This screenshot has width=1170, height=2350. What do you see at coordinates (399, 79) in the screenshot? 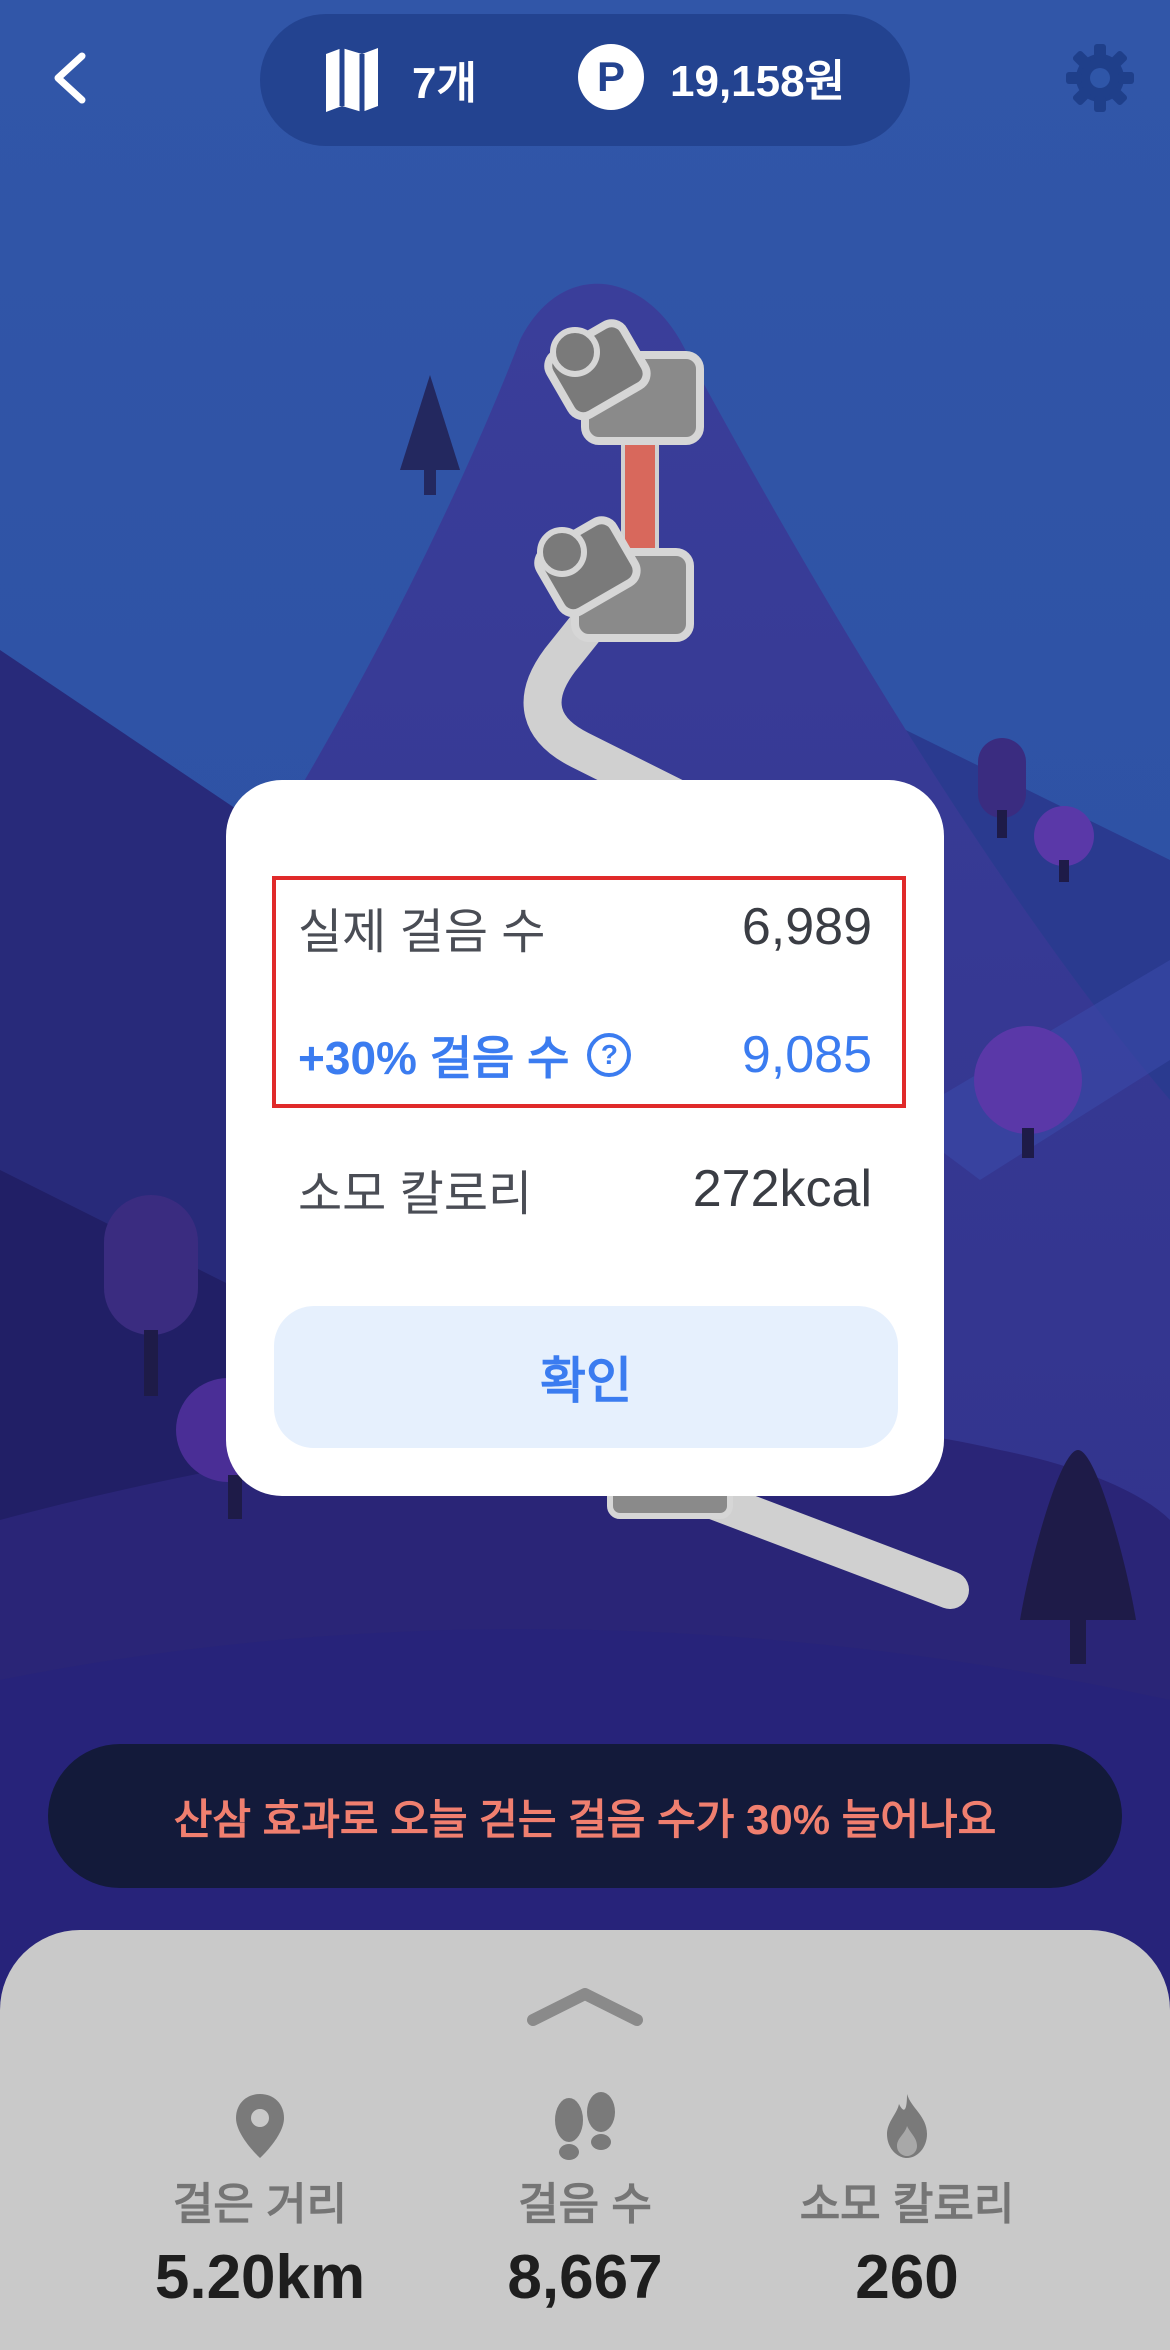
I see `map-count: 7개` at bounding box center [399, 79].